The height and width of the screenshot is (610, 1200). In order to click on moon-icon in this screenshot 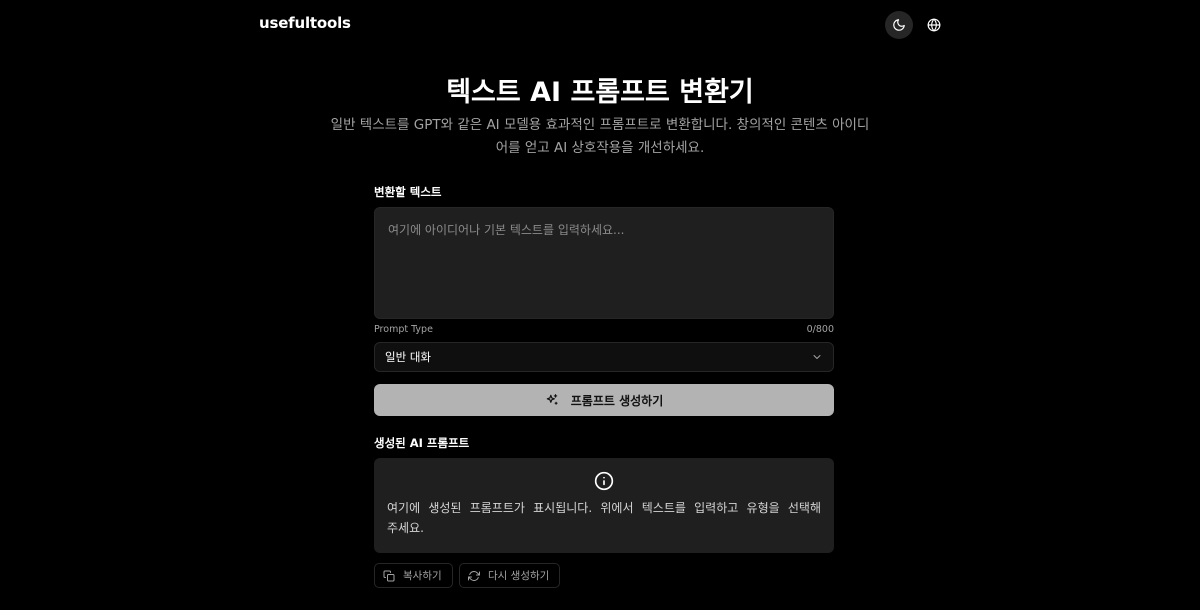, I will do `click(899, 25)`.